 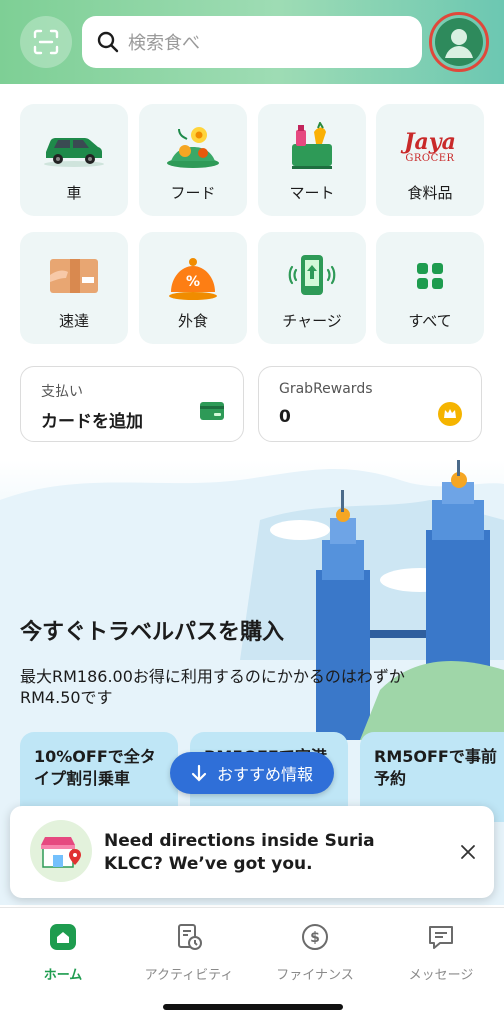 What do you see at coordinates (193, 193) in the screenshot?
I see `service-label: フード` at bounding box center [193, 193].